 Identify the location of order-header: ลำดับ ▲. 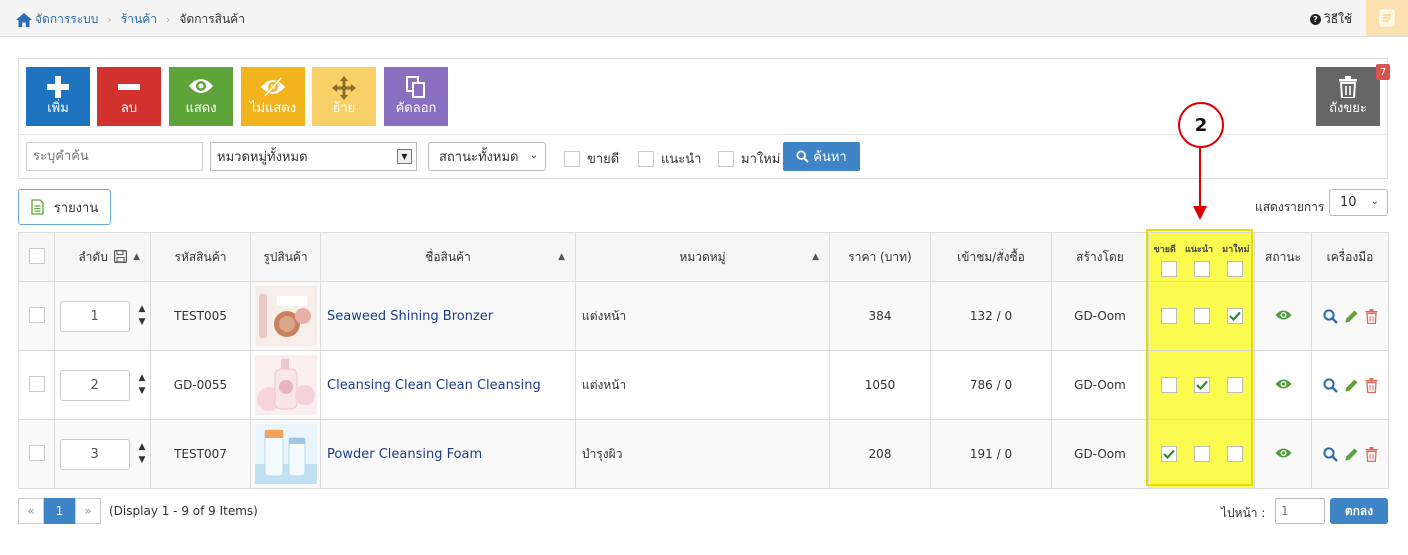
(102, 257).